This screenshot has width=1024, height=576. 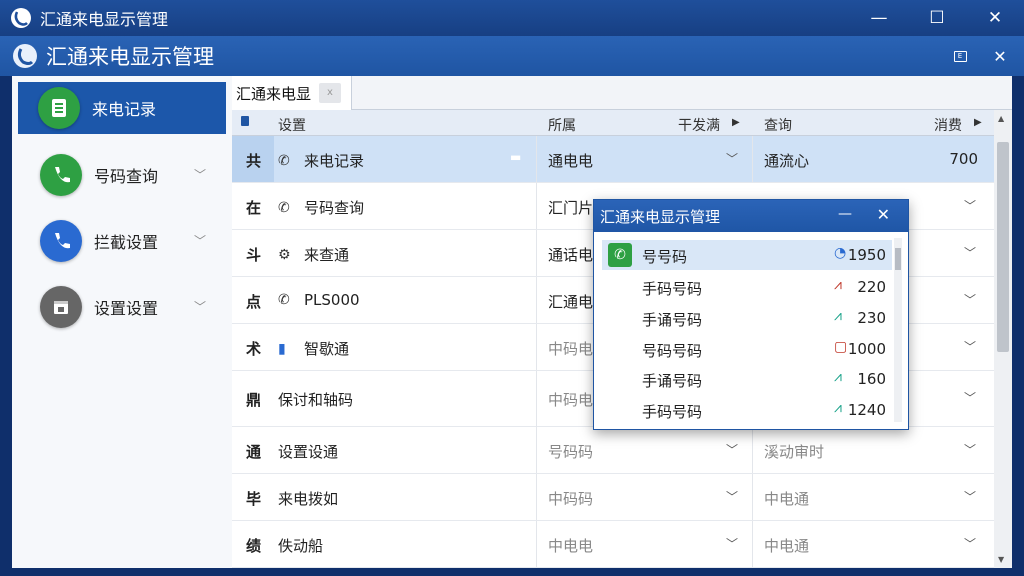 I want to click on scroll-down-icon: ▼, so click(x=1001, y=559).